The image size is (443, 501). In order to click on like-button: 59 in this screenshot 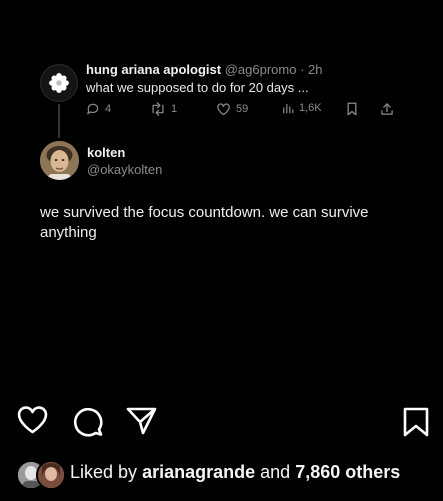, I will do `click(232, 109)`.